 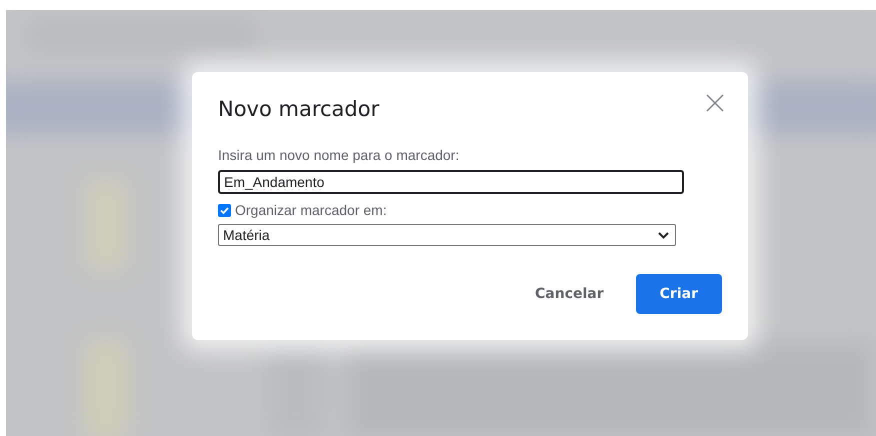 I want to click on checkbox-label: Organizar marcador em:, so click(x=311, y=210).